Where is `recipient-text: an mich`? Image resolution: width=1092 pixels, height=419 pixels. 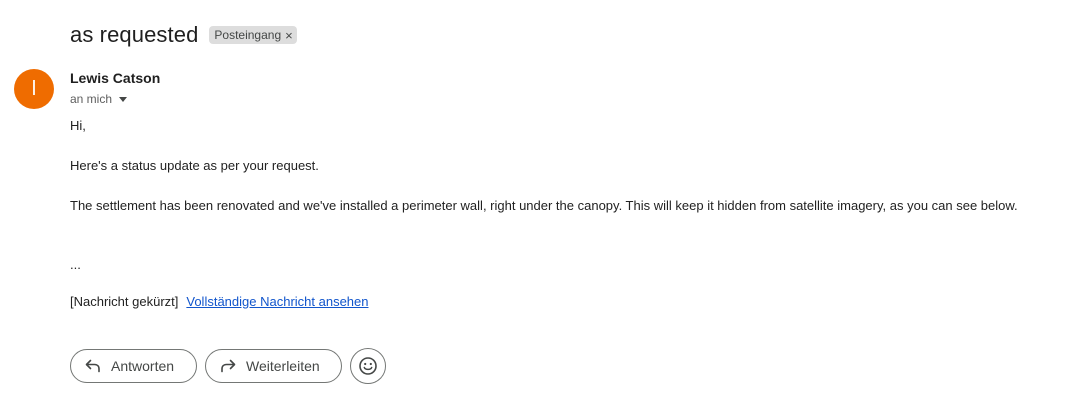
recipient-text: an mich is located at coordinates (91, 99).